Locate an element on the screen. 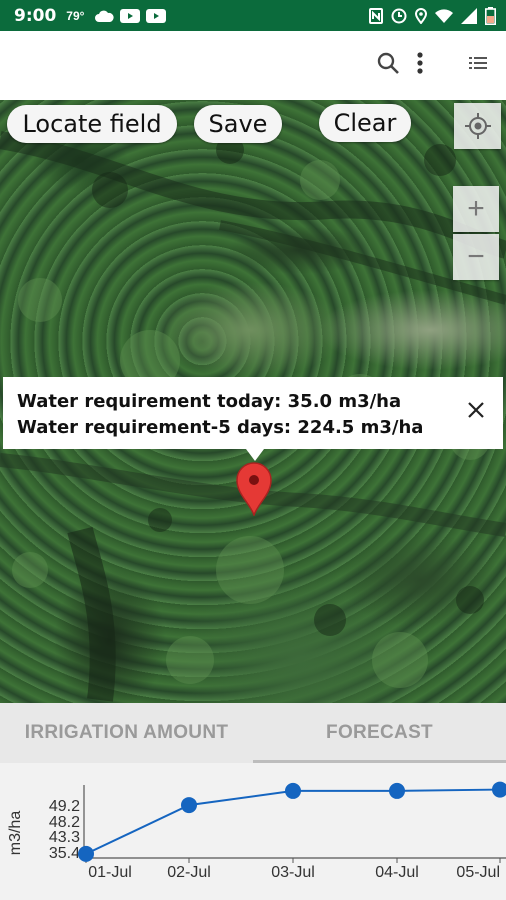 This screenshot has width=506, height=900. map-marker-icon is located at coordinates (254, 489).